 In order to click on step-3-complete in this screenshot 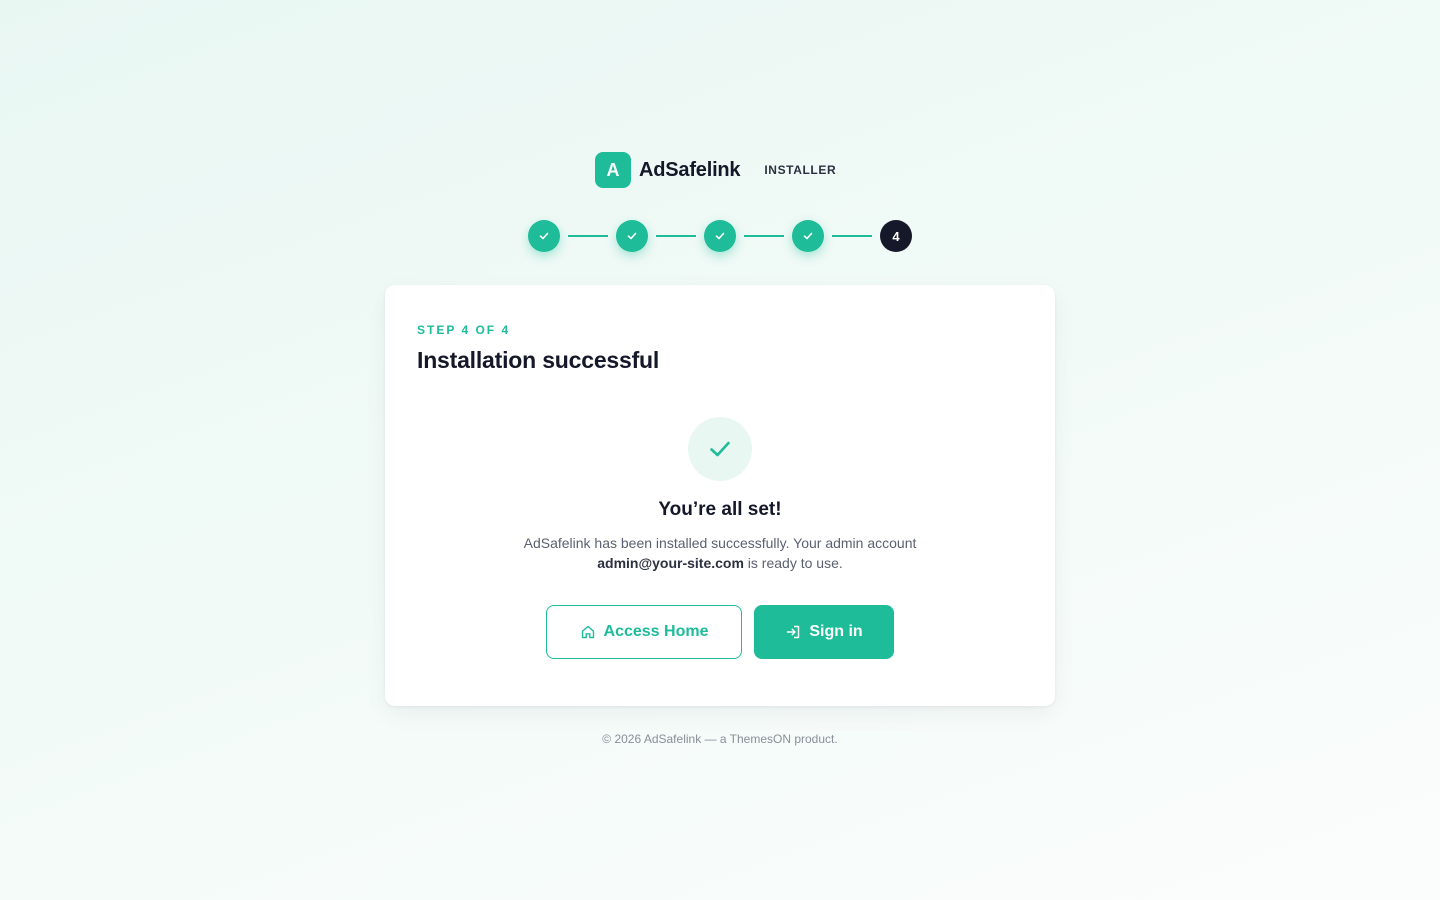, I will do `click(720, 236)`.